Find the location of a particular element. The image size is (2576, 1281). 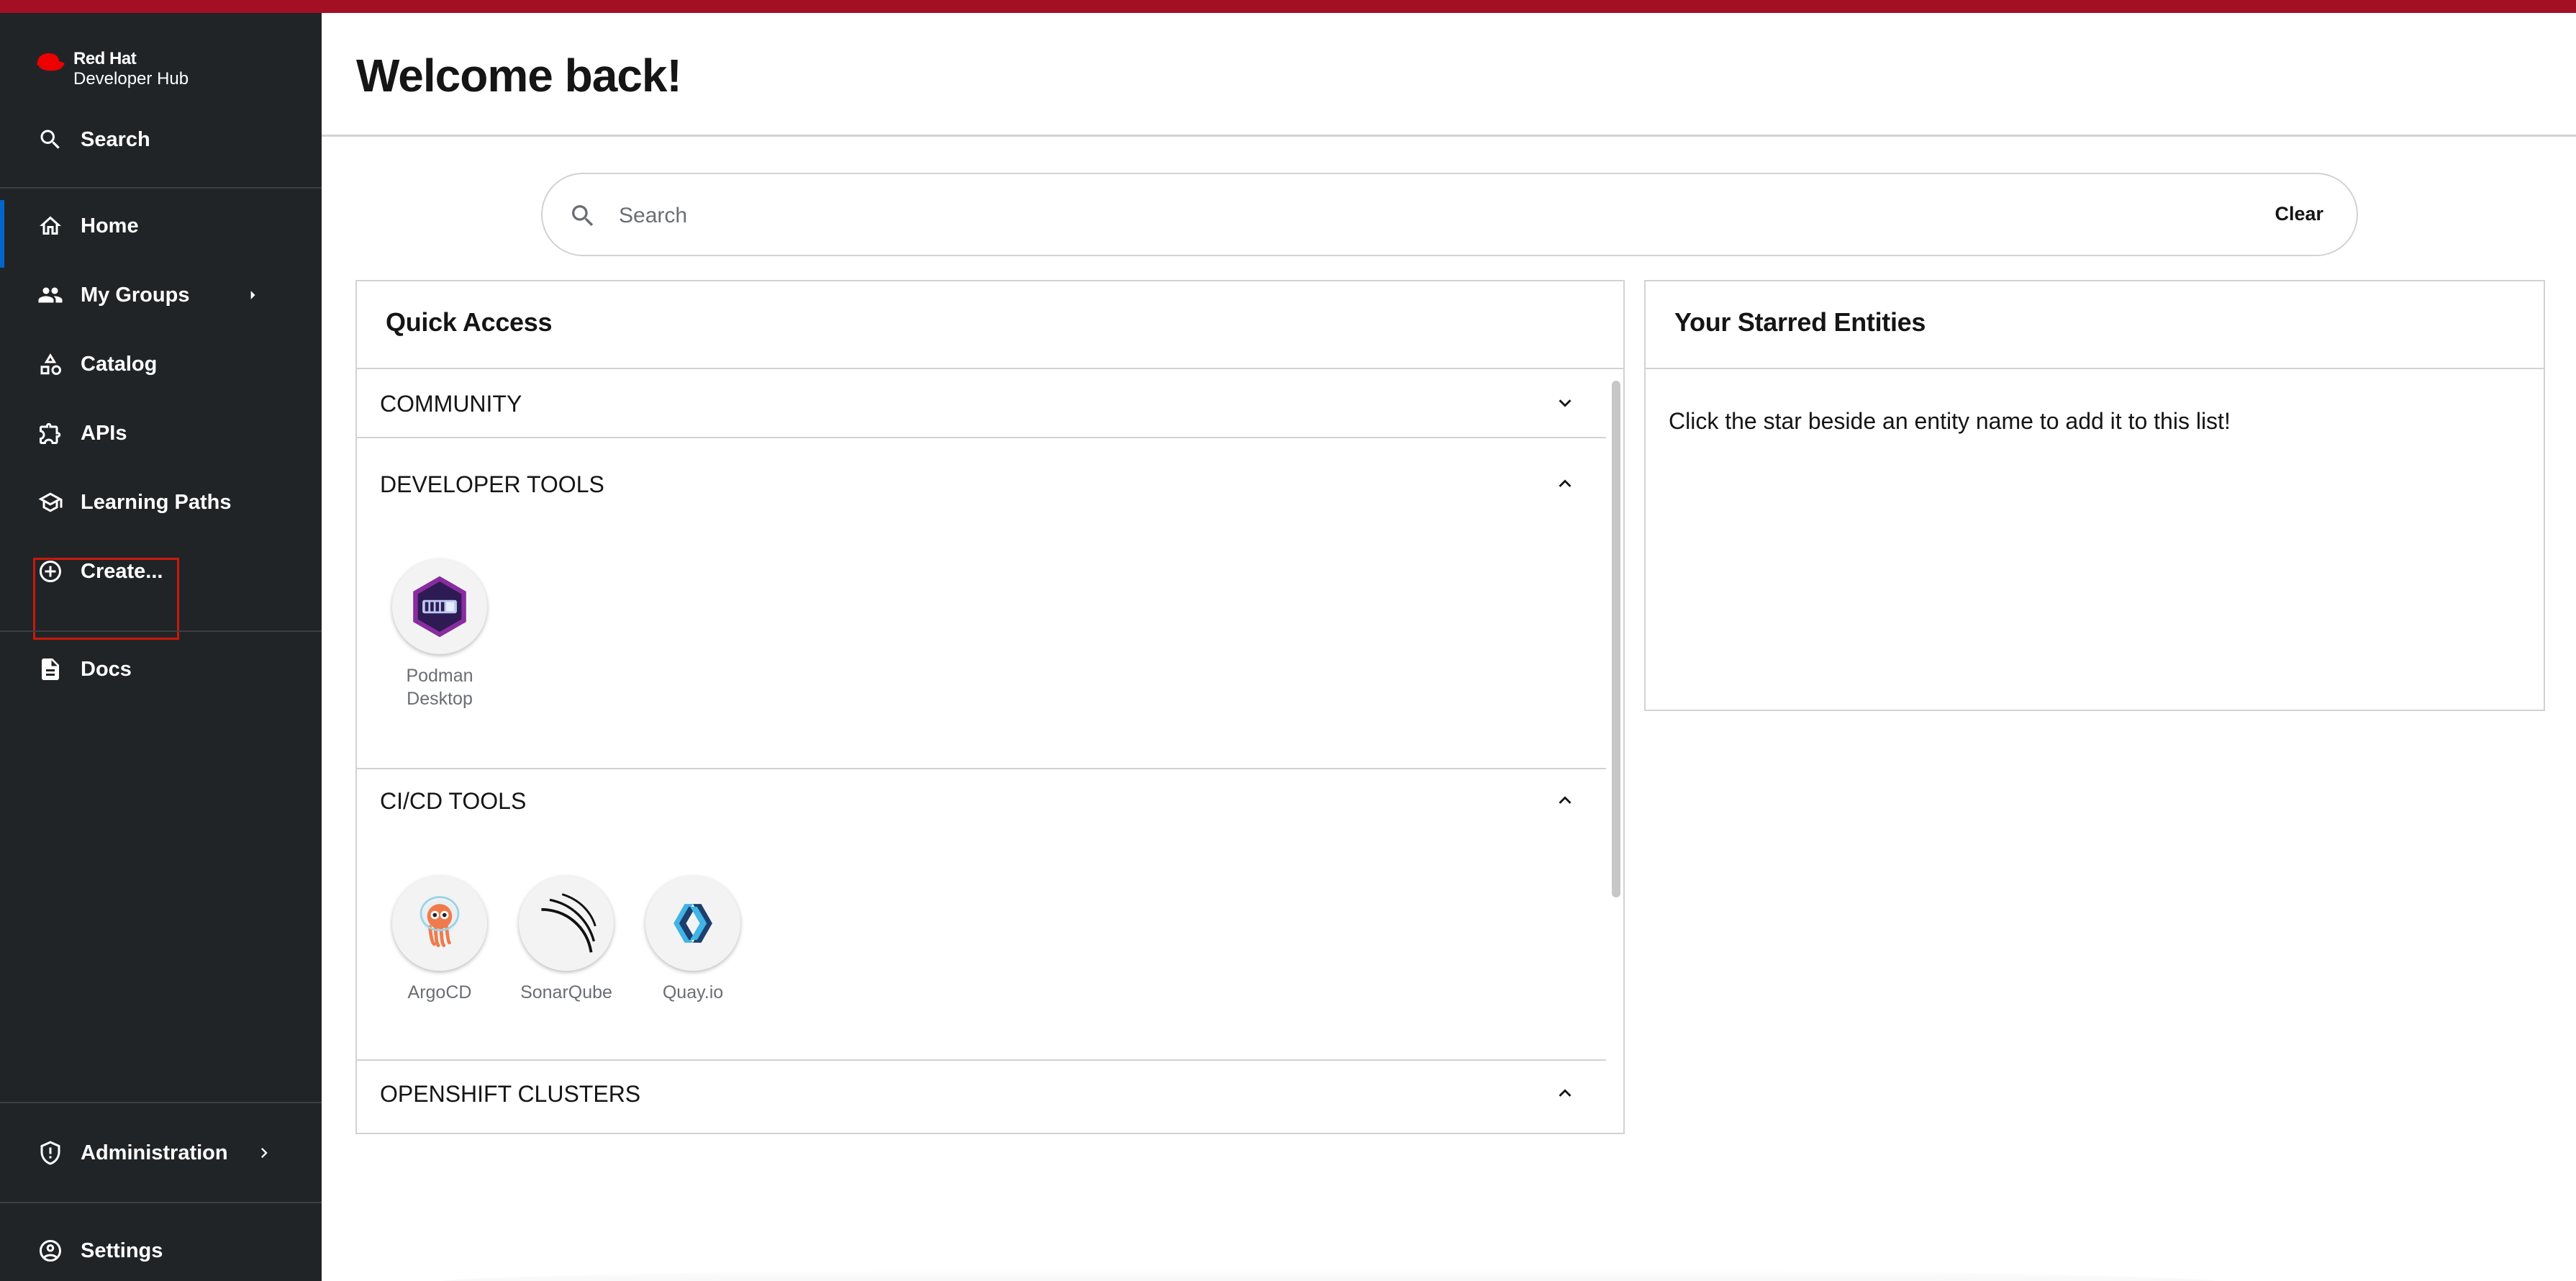

tool-sonarqube: SonarQube is located at coordinates (566, 940).